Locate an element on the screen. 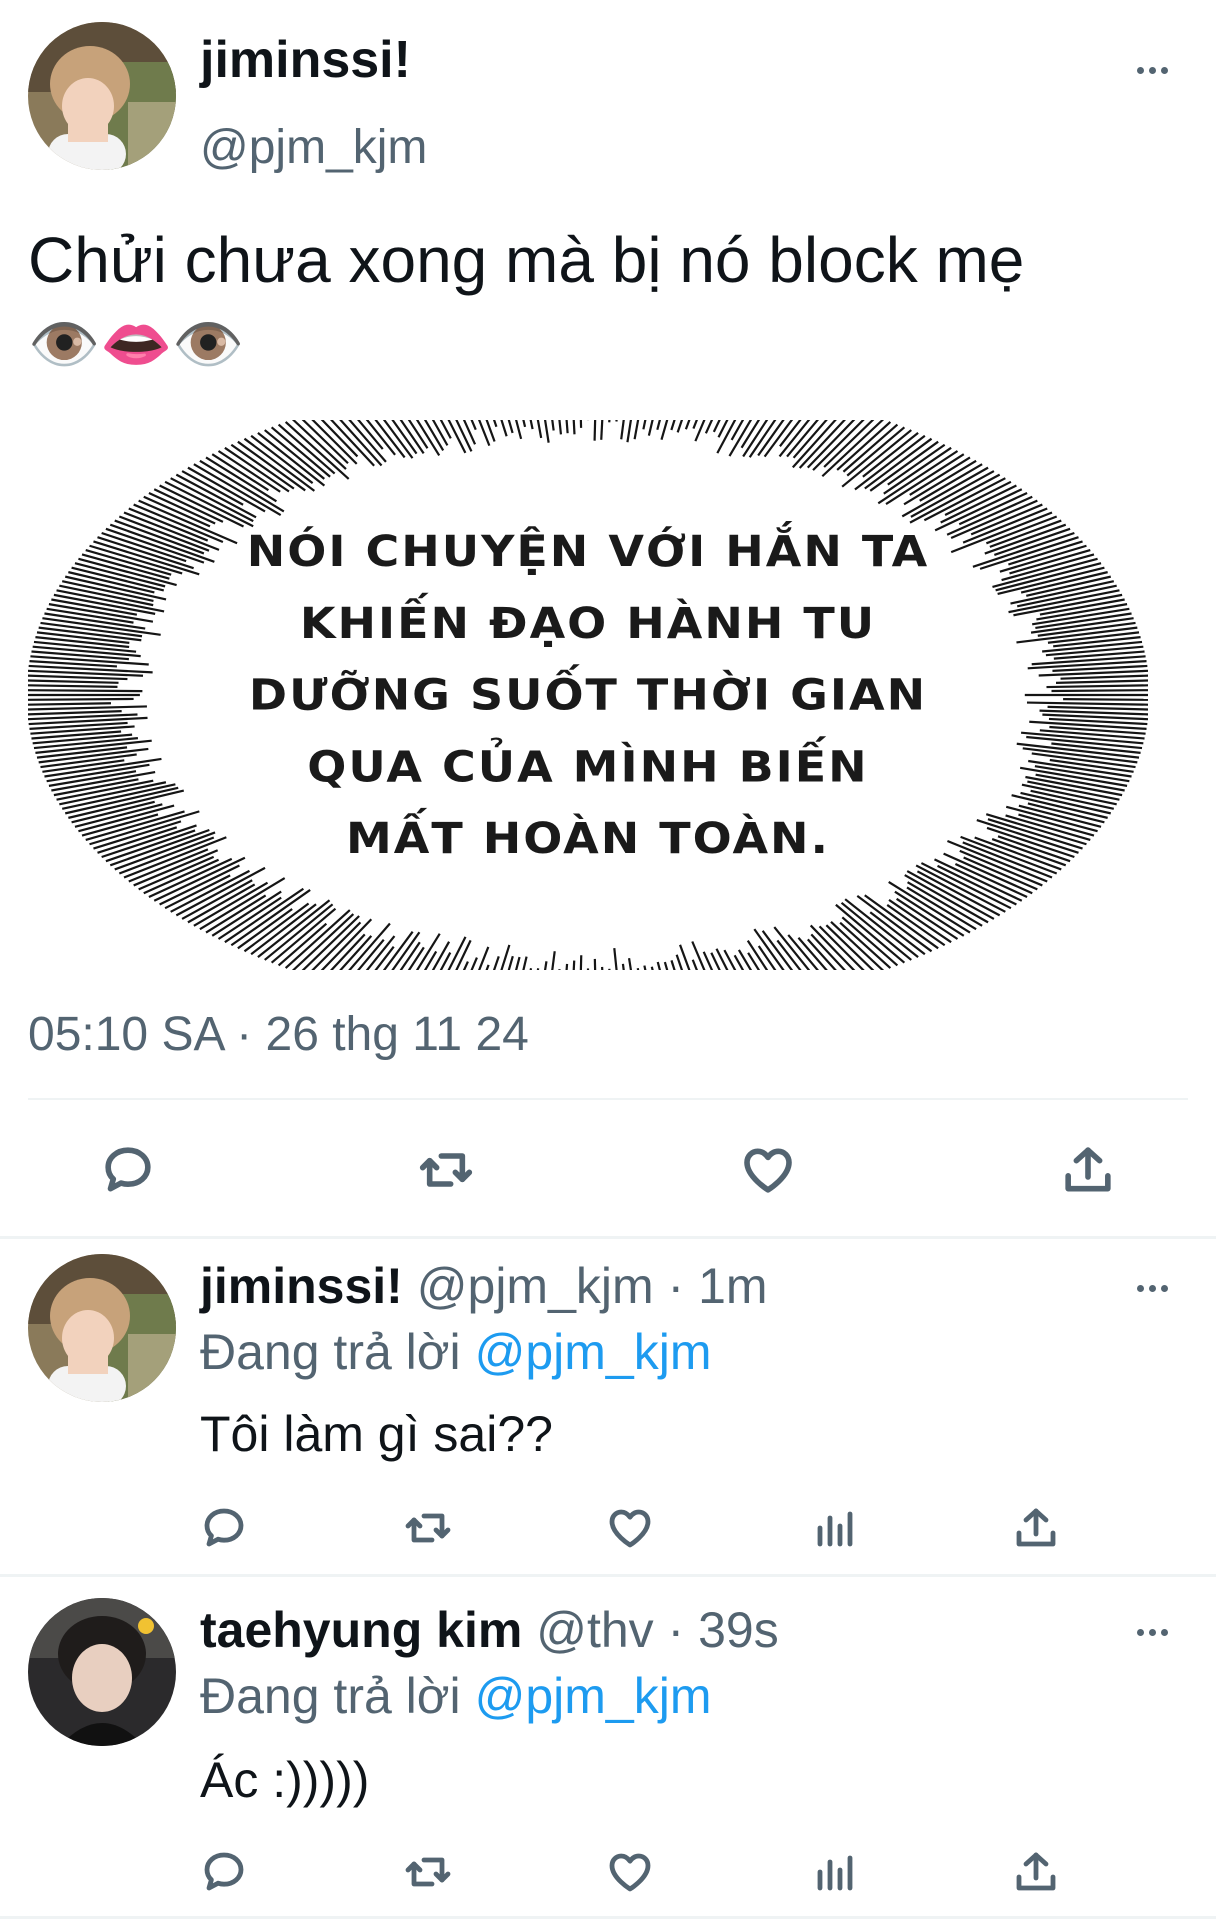  handle-and-time: @pjm_kjm · 1m is located at coordinates (592, 1286).